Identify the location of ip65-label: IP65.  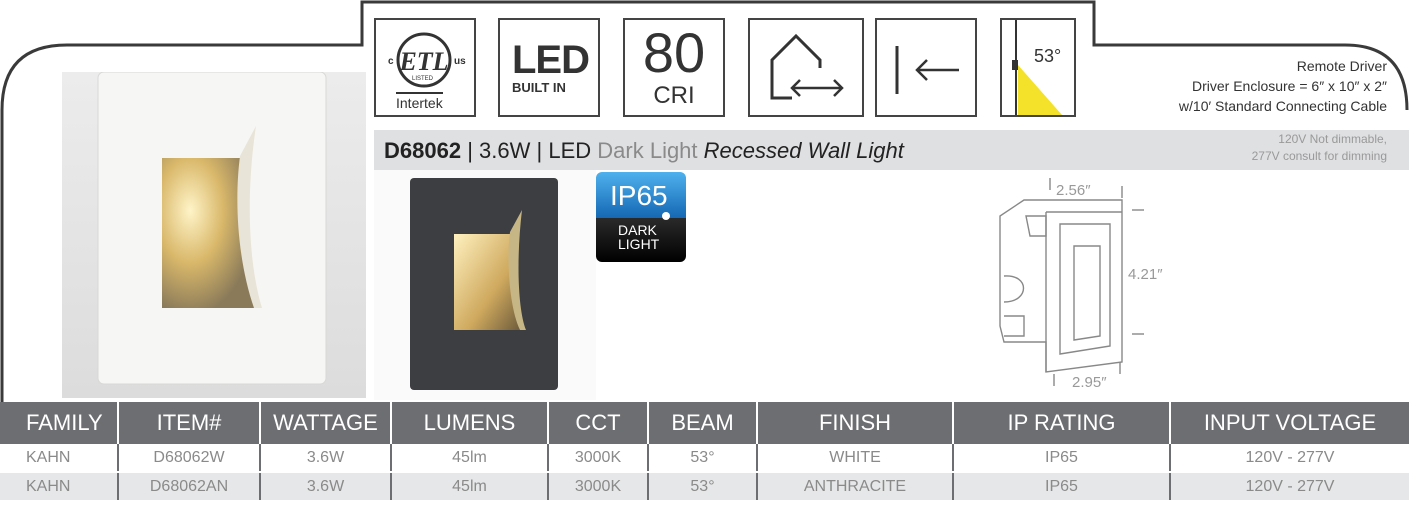
(639, 195).